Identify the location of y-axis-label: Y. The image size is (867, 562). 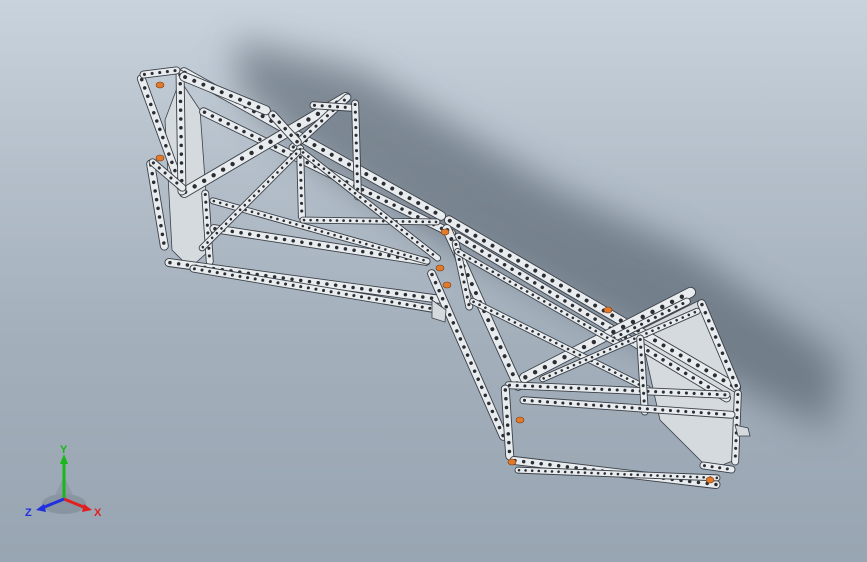
(64, 450).